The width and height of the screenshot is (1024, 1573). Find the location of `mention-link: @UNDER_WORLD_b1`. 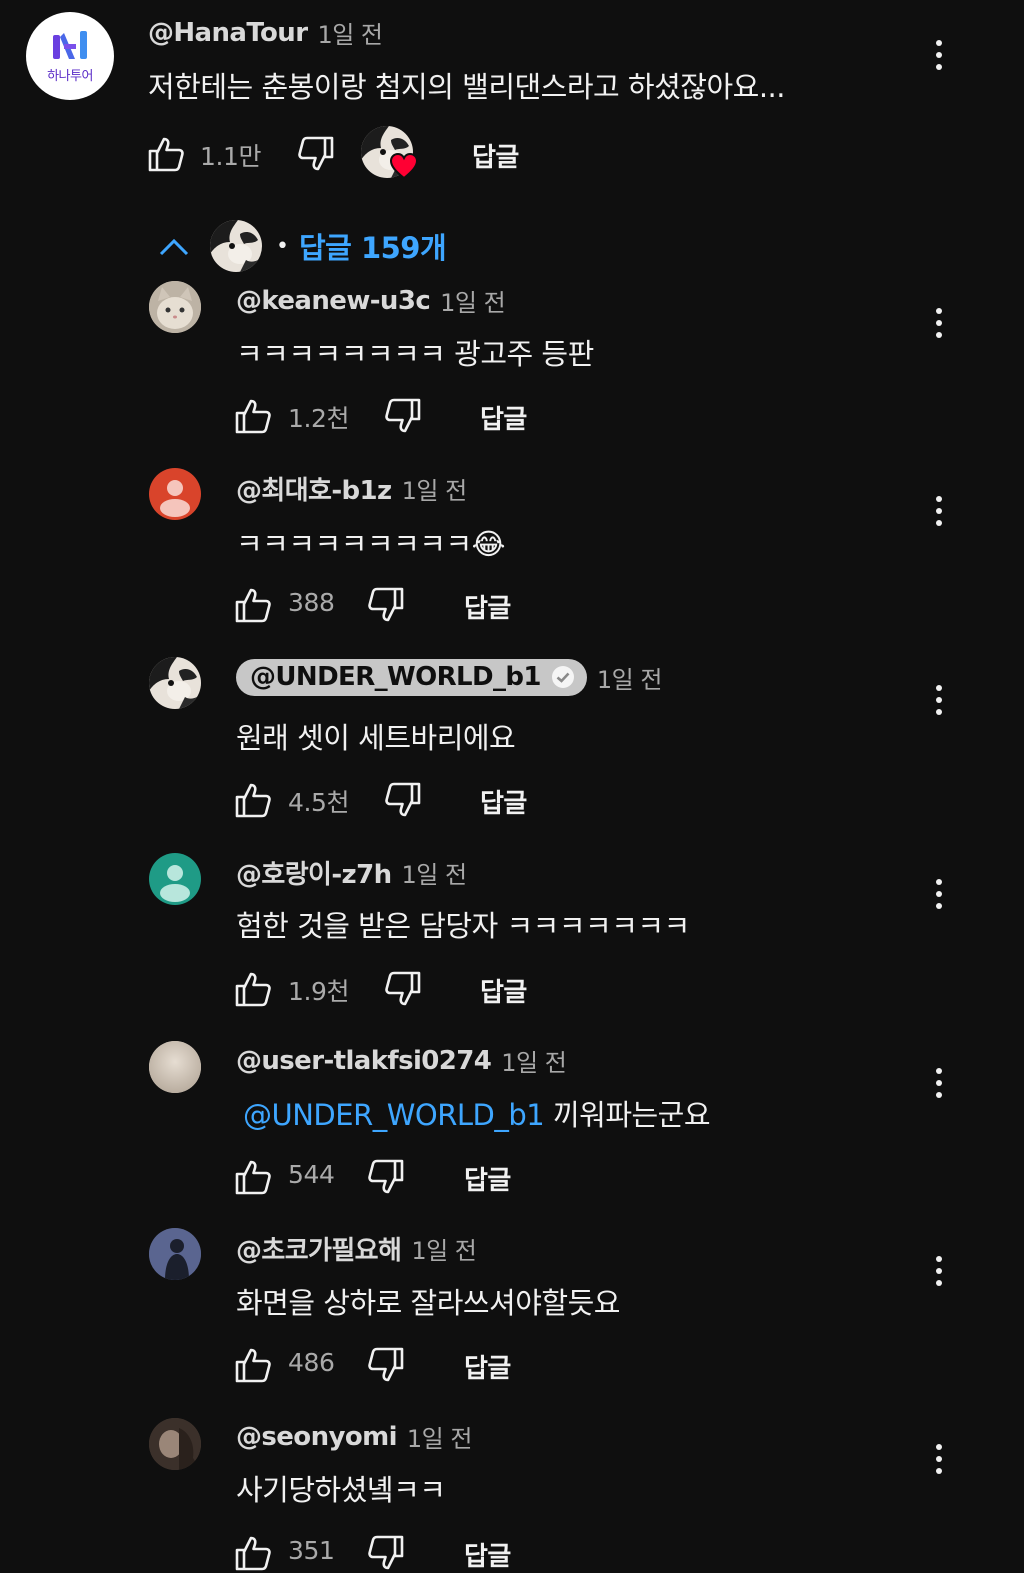

mention-link: @UNDER_WORLD_b1 is located at coordinates (394, 1115).